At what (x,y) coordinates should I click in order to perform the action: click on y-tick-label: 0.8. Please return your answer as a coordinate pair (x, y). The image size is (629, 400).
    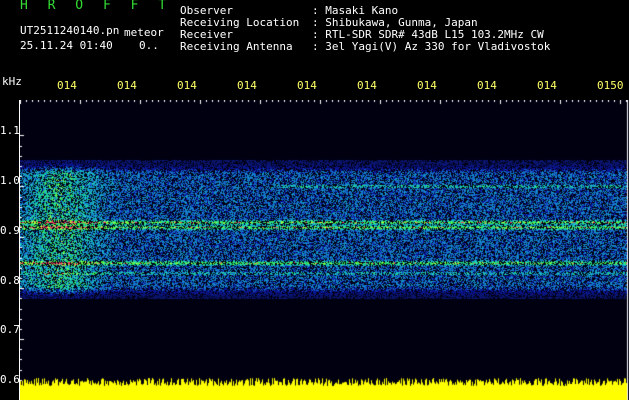
    Looking at the image, I should click on (10, 280).